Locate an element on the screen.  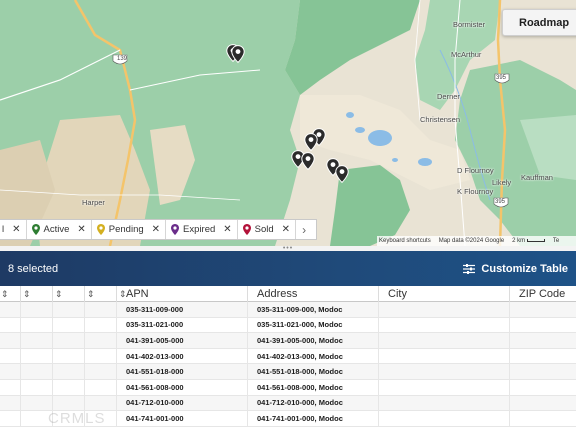
cell-address: 041-551-018-000, Modoc is located at coordinates (313, 371).